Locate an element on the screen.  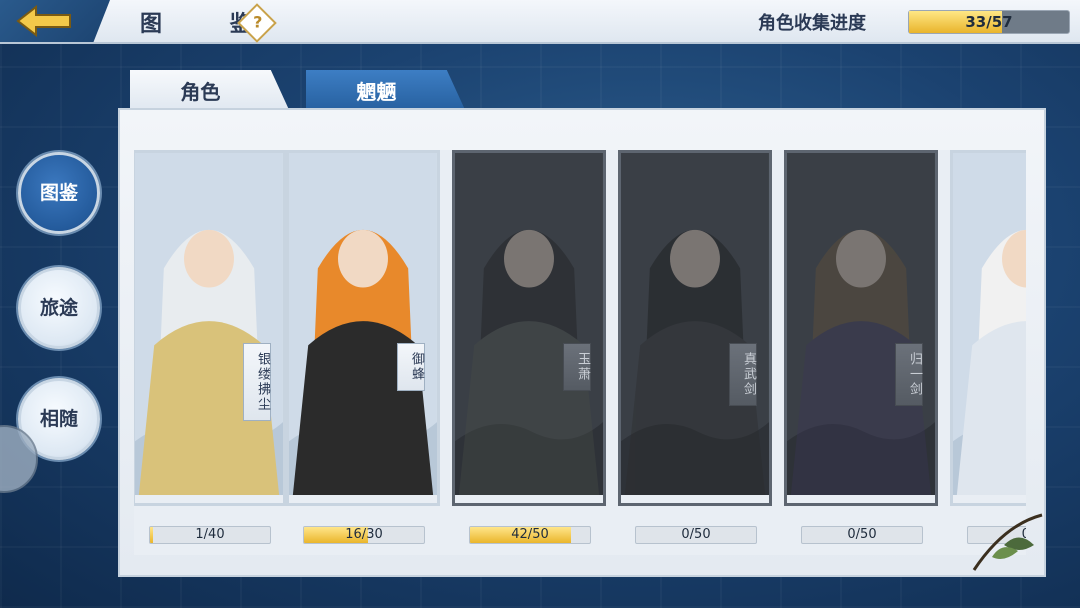
collection-progress-bar: 33/57 is located at coordinates (989, 22).